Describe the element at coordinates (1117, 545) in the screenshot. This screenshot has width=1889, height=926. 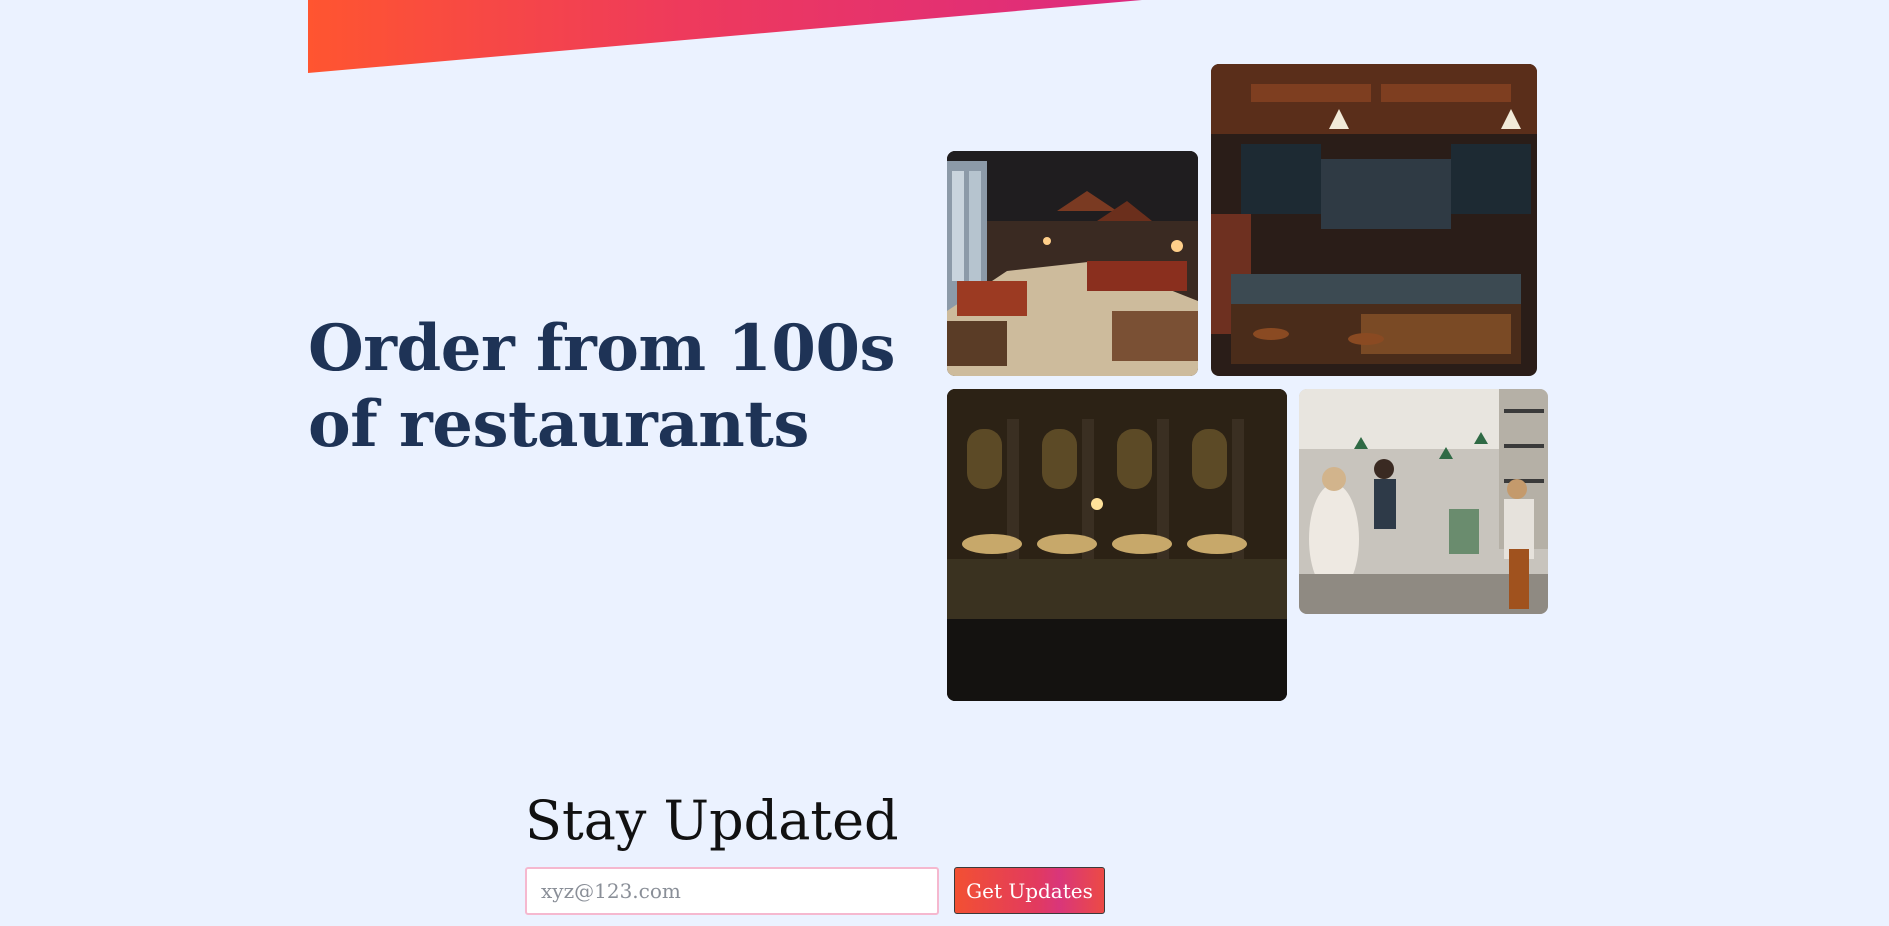
I see `outdoor-dining-photo` at that location.